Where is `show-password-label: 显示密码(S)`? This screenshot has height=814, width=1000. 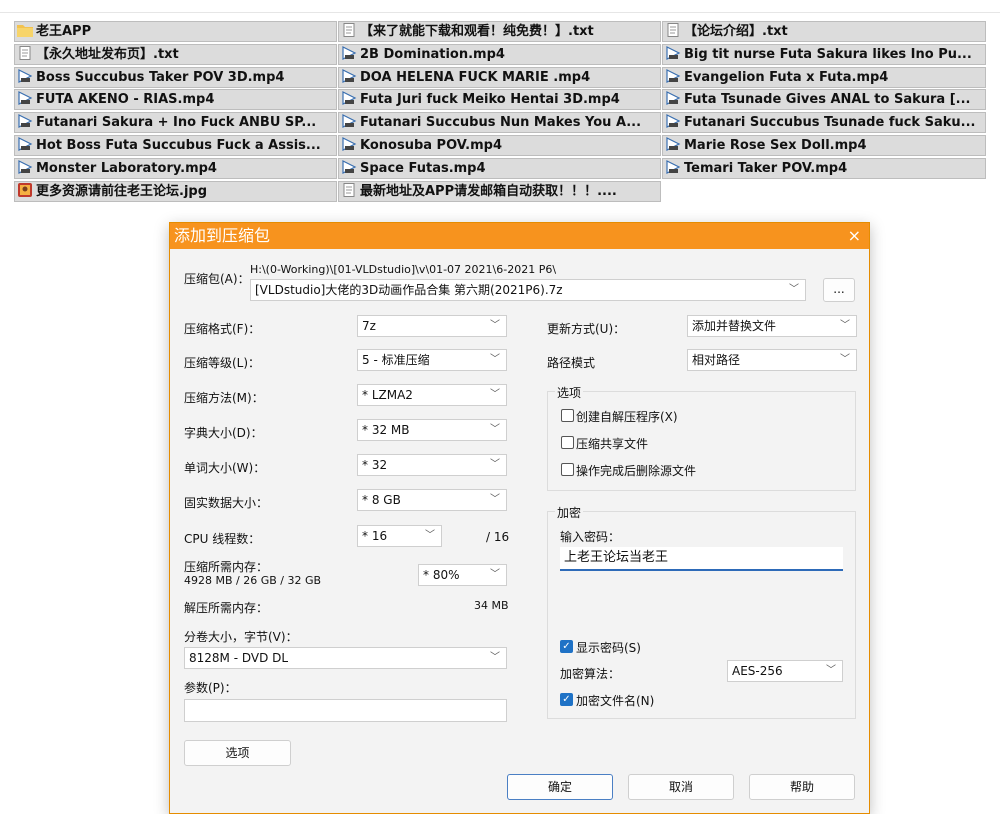
show-password-label: 显示密码(S) is located at coordinates (608, 648).